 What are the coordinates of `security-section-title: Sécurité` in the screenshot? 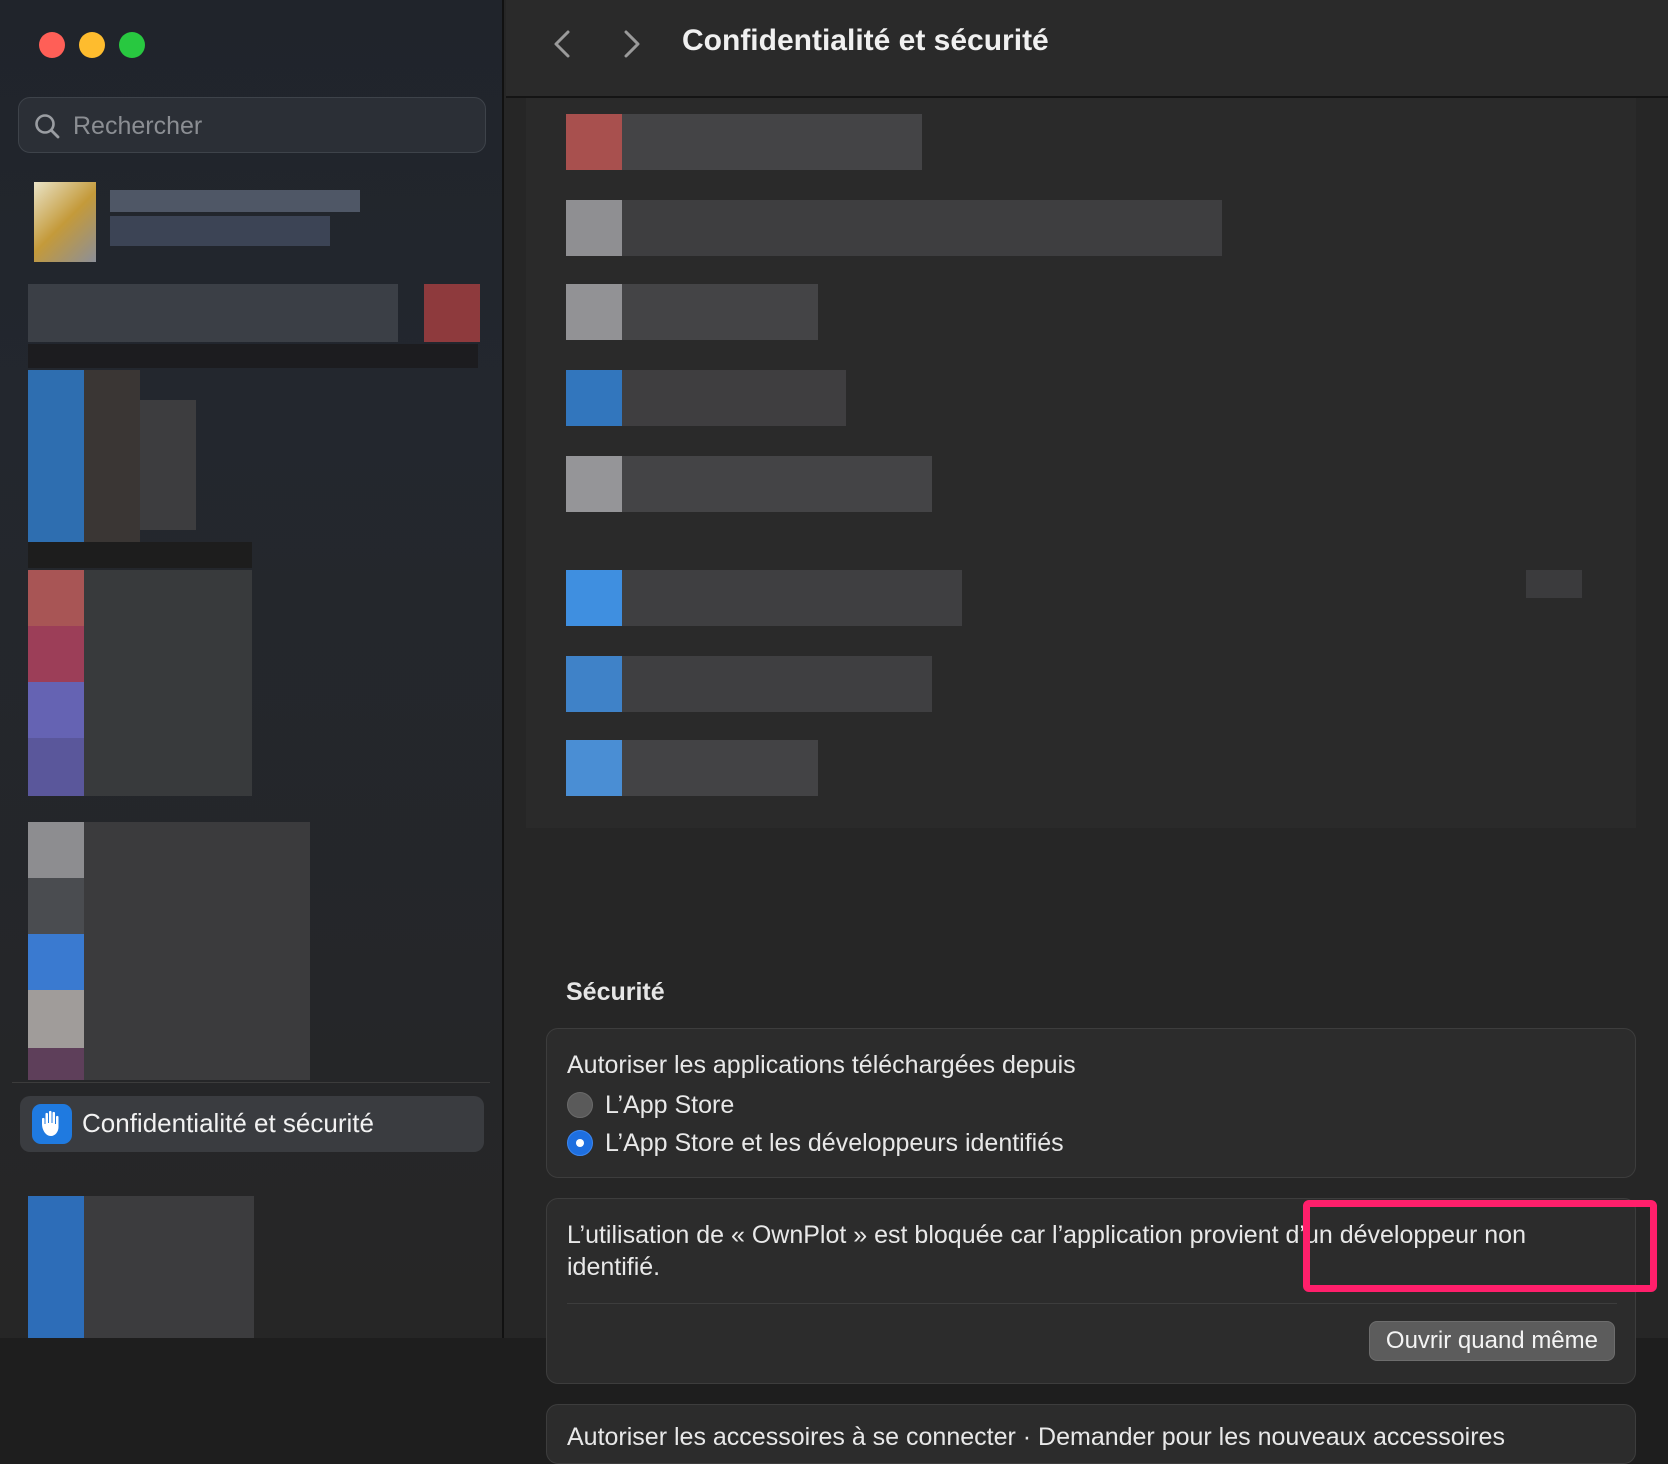 It's located at (615, 992).